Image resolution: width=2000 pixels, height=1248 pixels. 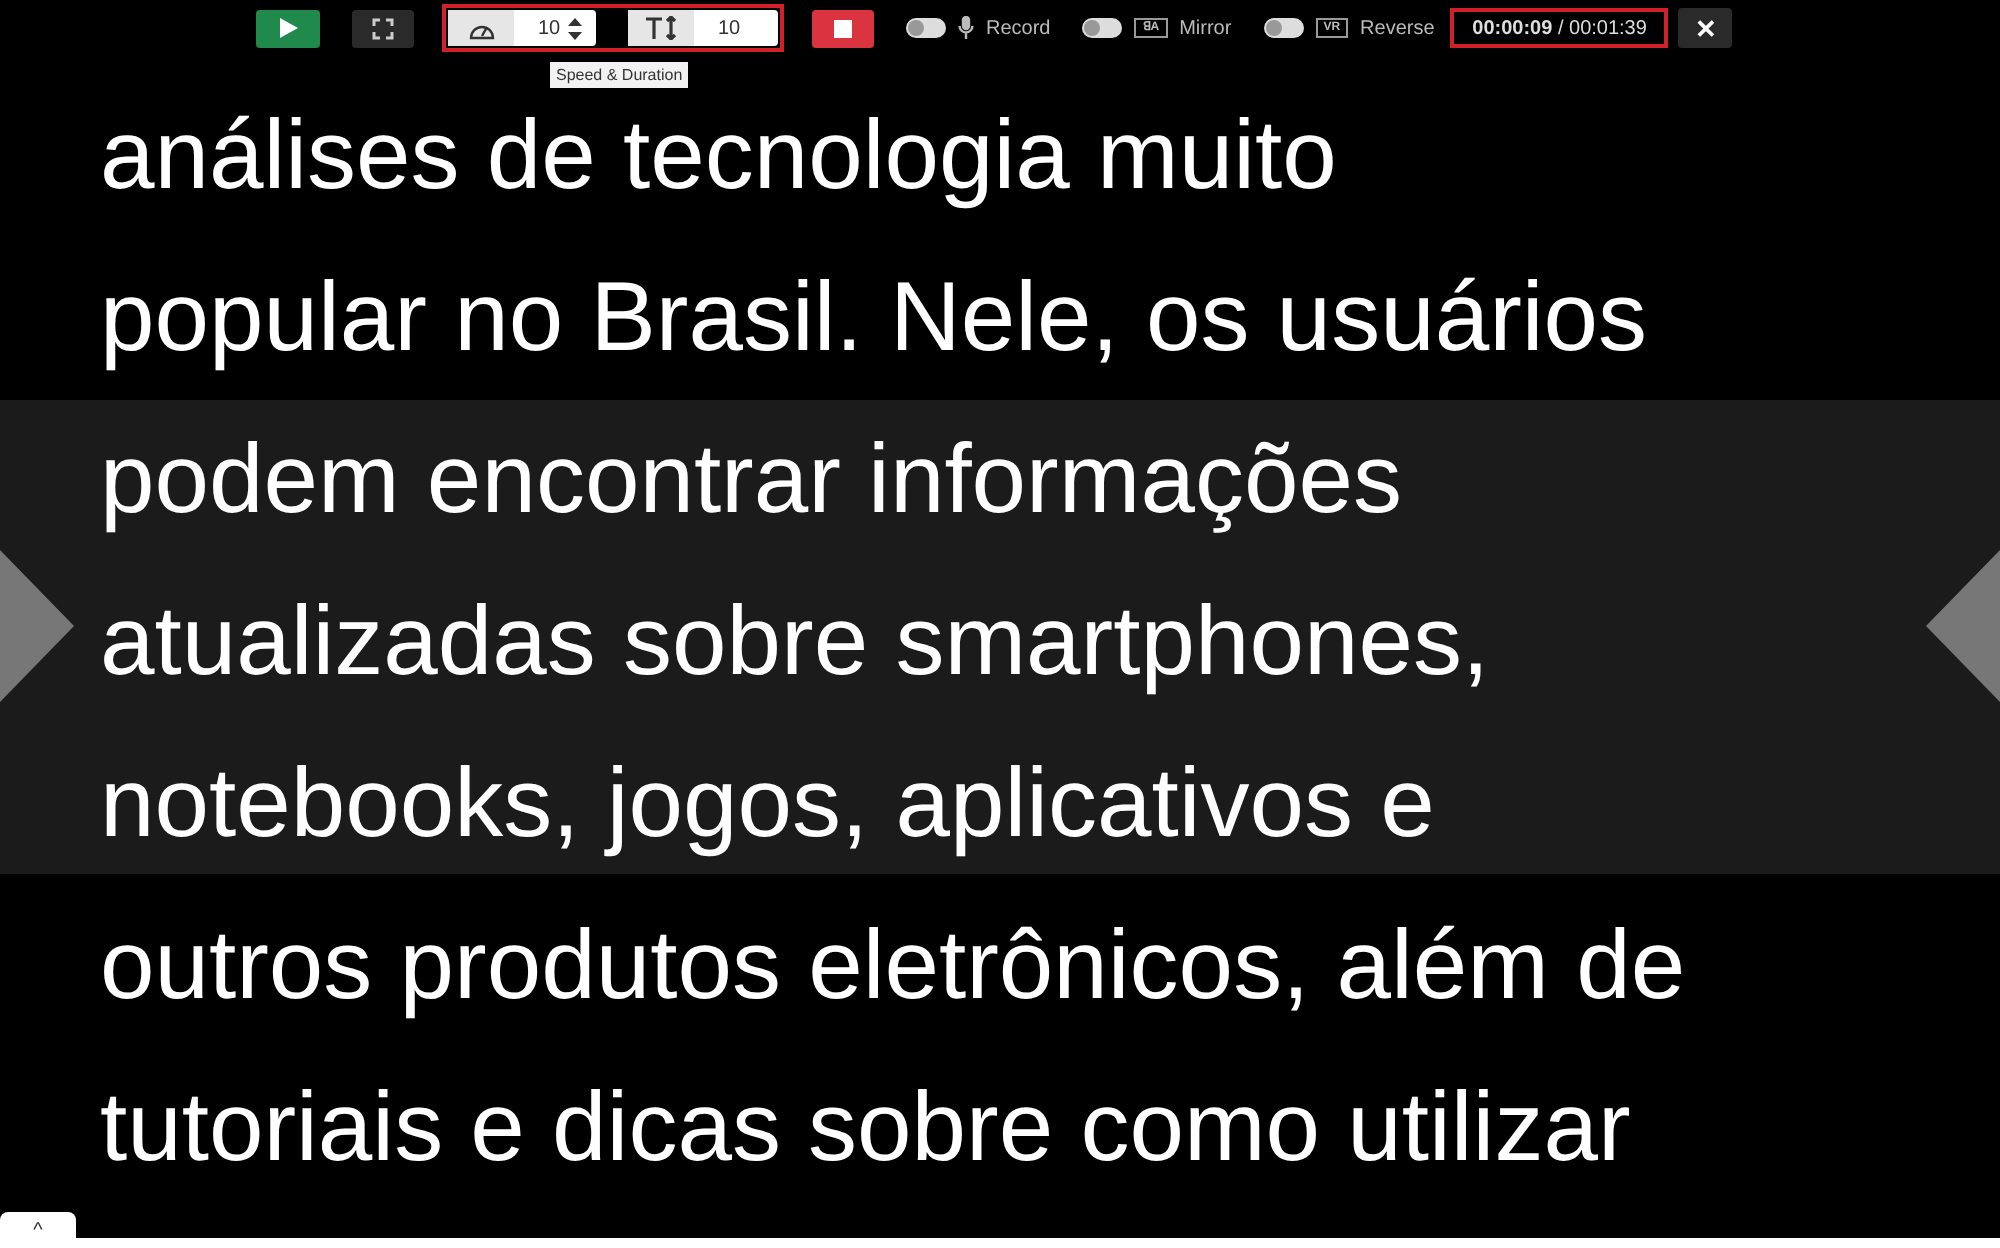 I want to click on text-height-icon, so click(x=661, y=28).